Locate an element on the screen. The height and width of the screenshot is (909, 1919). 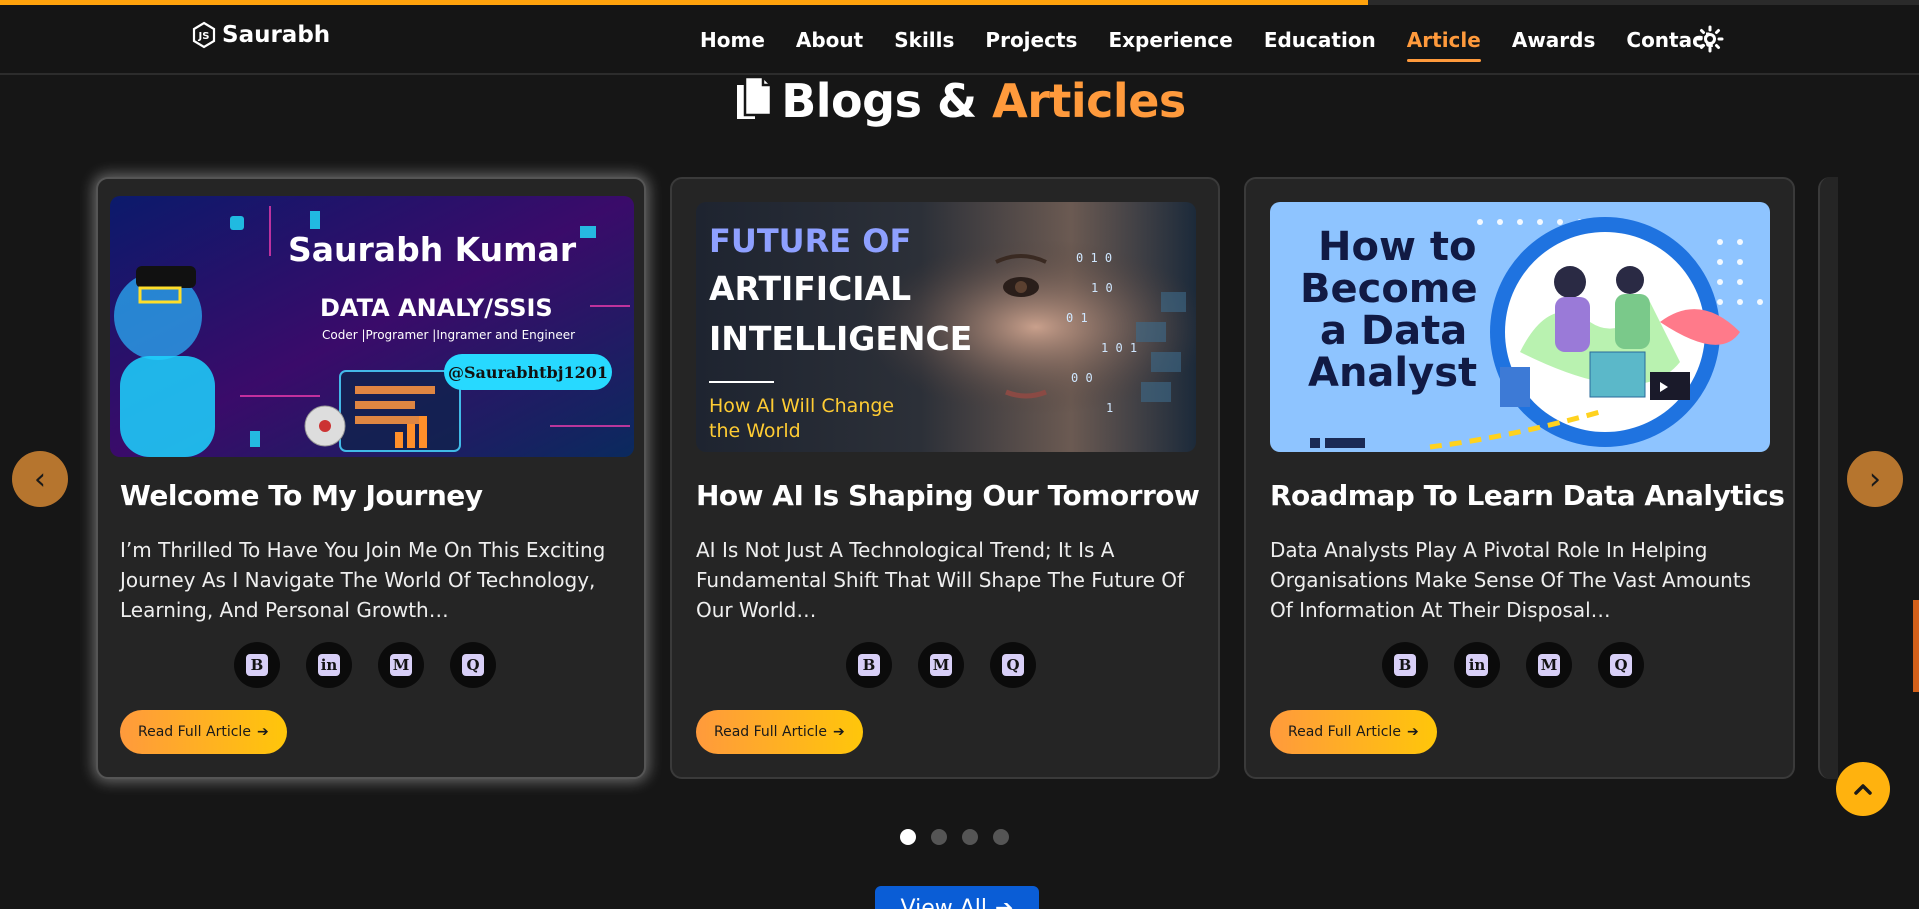
image-sub1-text: How AI Will Change is located at coordinates (801, 406).